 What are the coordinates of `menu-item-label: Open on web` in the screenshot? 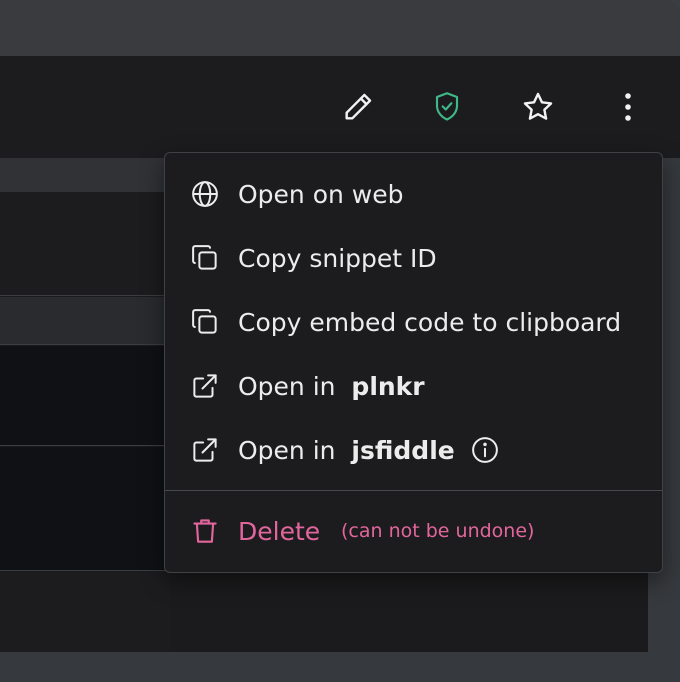 It's located at (321, 194).